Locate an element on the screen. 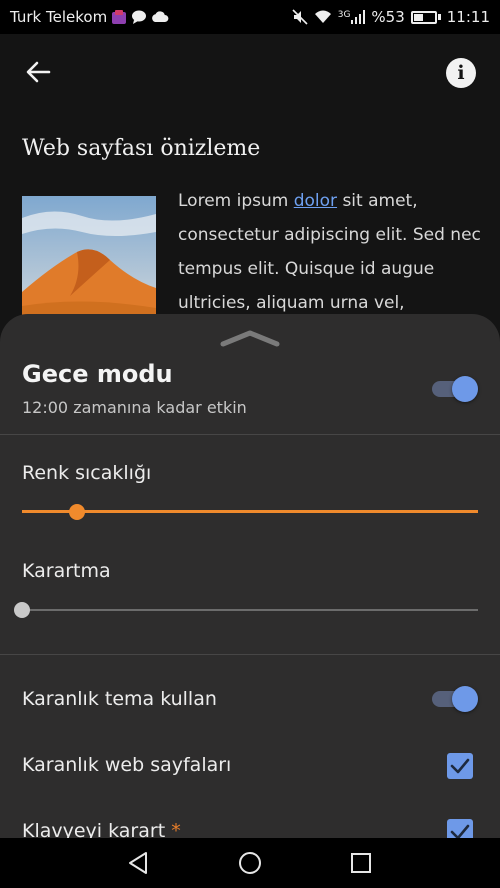  chat-icon is located at coordinates (139, 17).